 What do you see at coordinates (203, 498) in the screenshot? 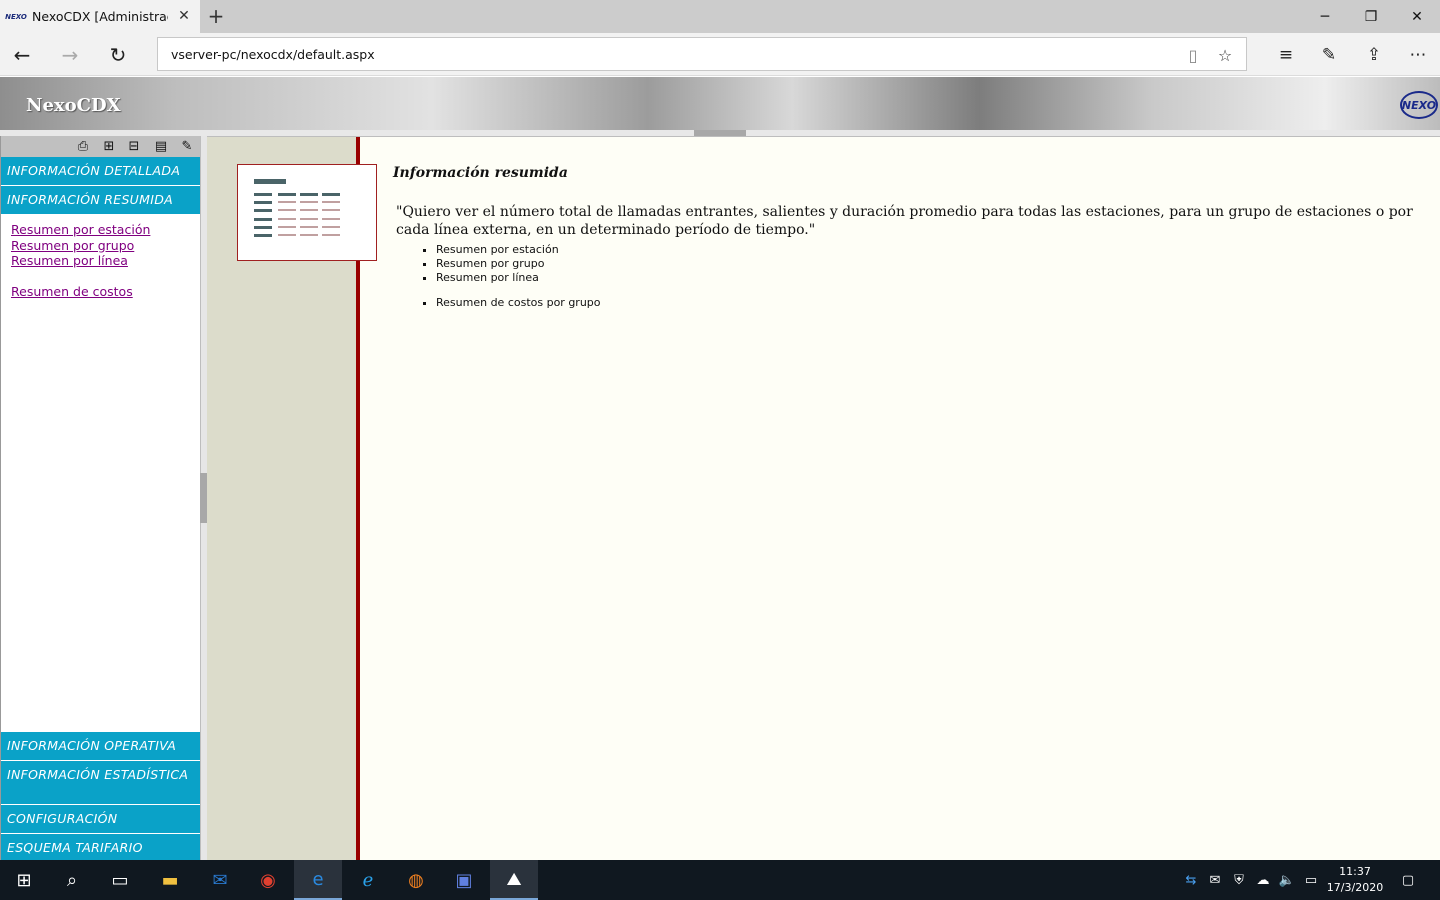
I see `sidebar-splitter-grip` at bounding box center [203, 498].